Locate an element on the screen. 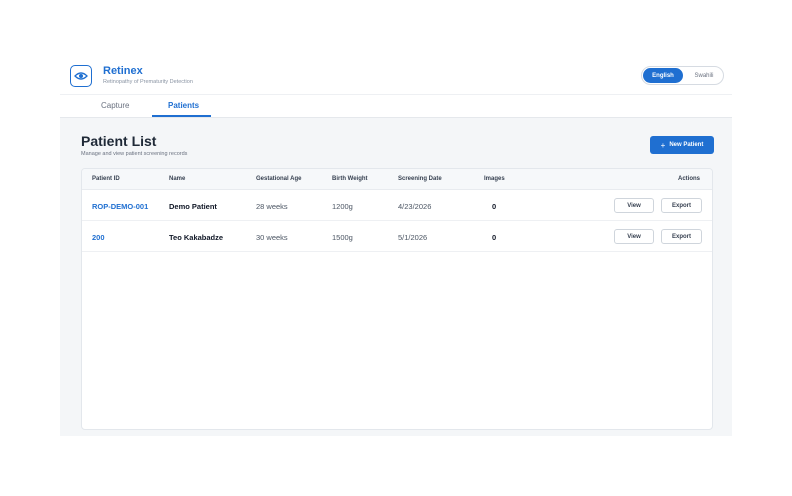 The image size is (792, 496). birth-weight: 1500g is located at coordinates (342, 237).